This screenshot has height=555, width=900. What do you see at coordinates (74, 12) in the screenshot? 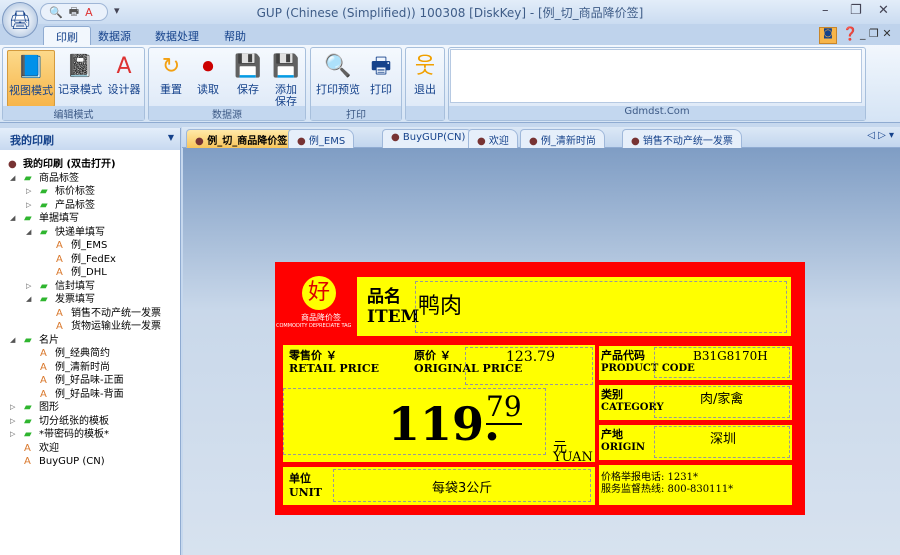
I see `print-icon: 🖶` at bounding box center [74, 12].